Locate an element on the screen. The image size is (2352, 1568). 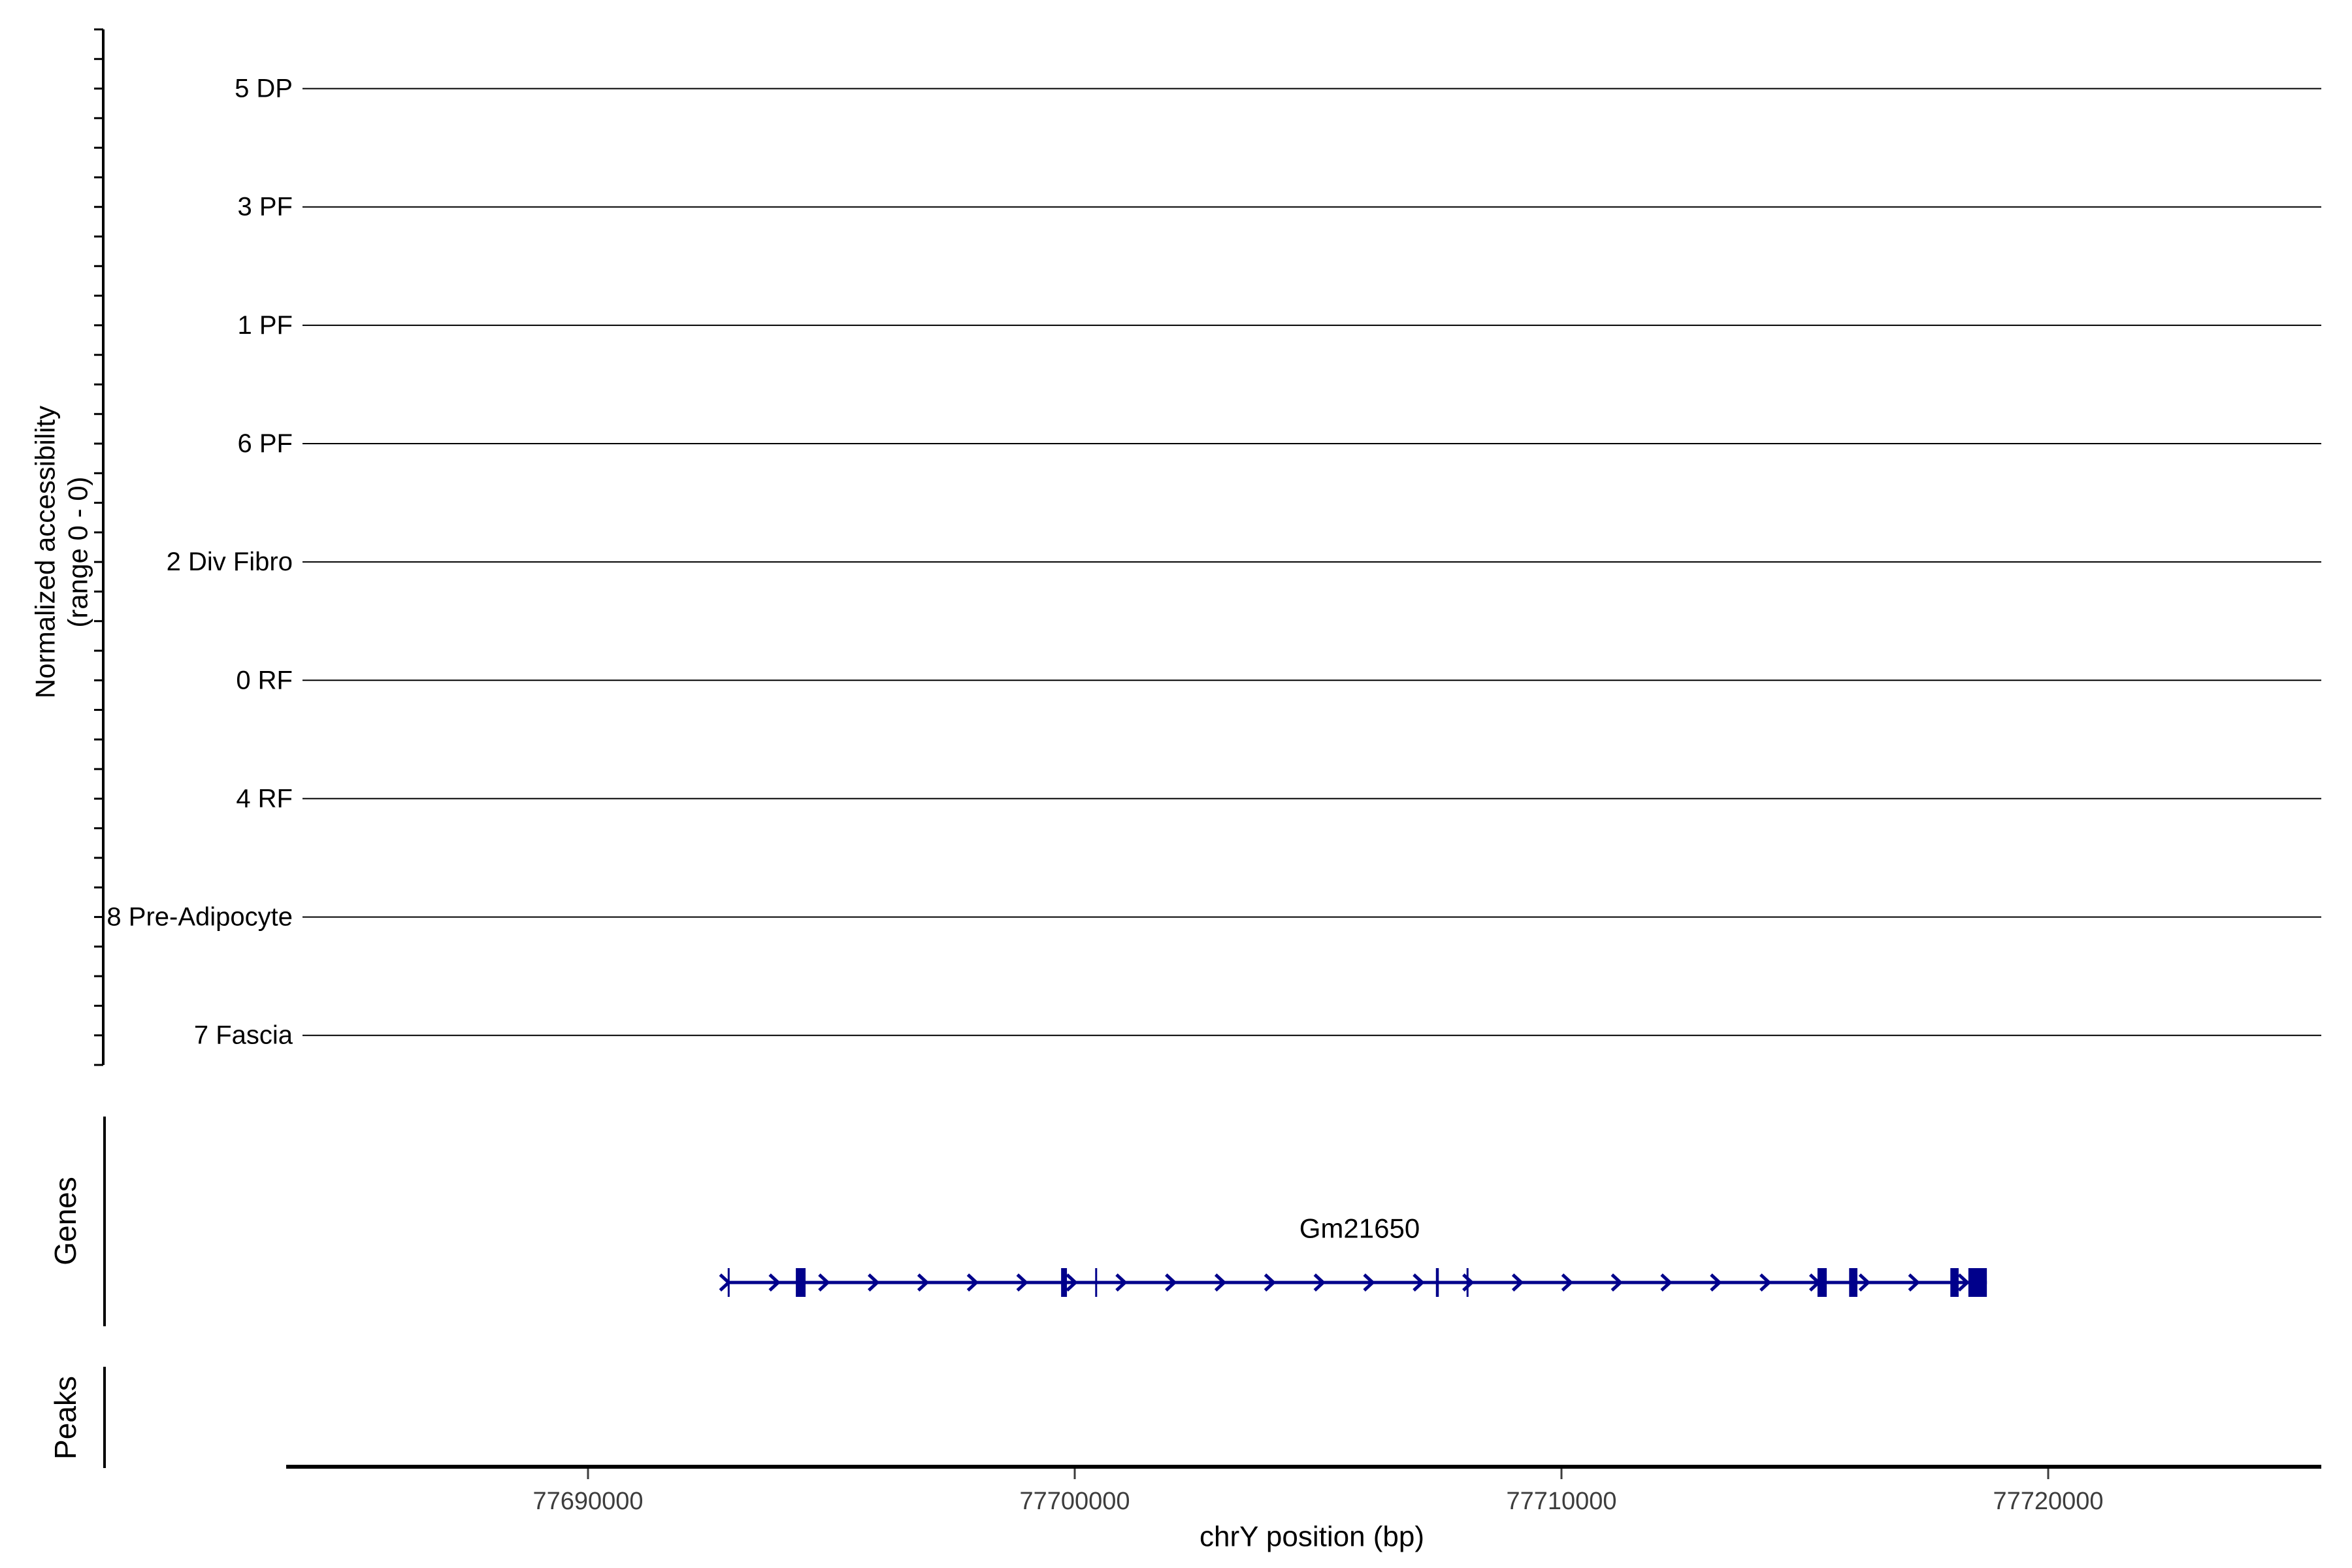
track-label: 0 RF is located at coordinates (264, 680).